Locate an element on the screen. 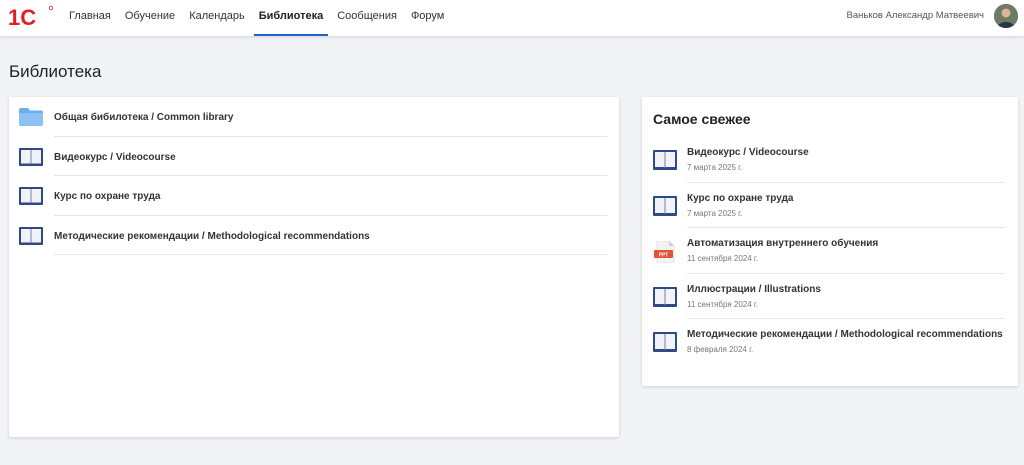 This screenshot has width=1024, height=465. library-item-common: Общая бибилотека / Common library is located at coordinates (313, 117).